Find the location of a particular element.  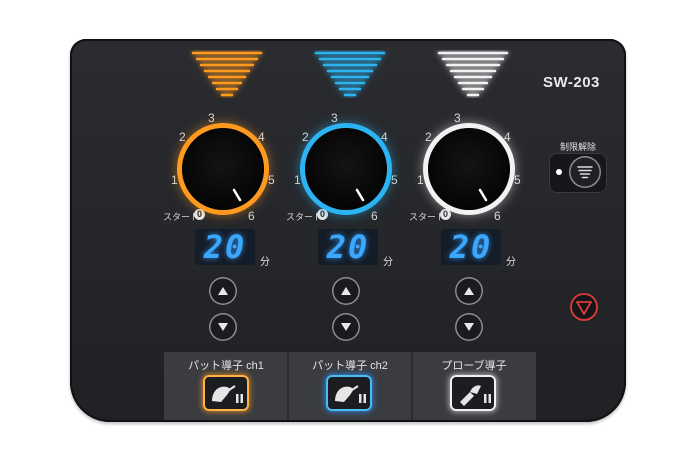

connector-label-ch1: パット導子 ch1 is located at coordinates (226, 366).